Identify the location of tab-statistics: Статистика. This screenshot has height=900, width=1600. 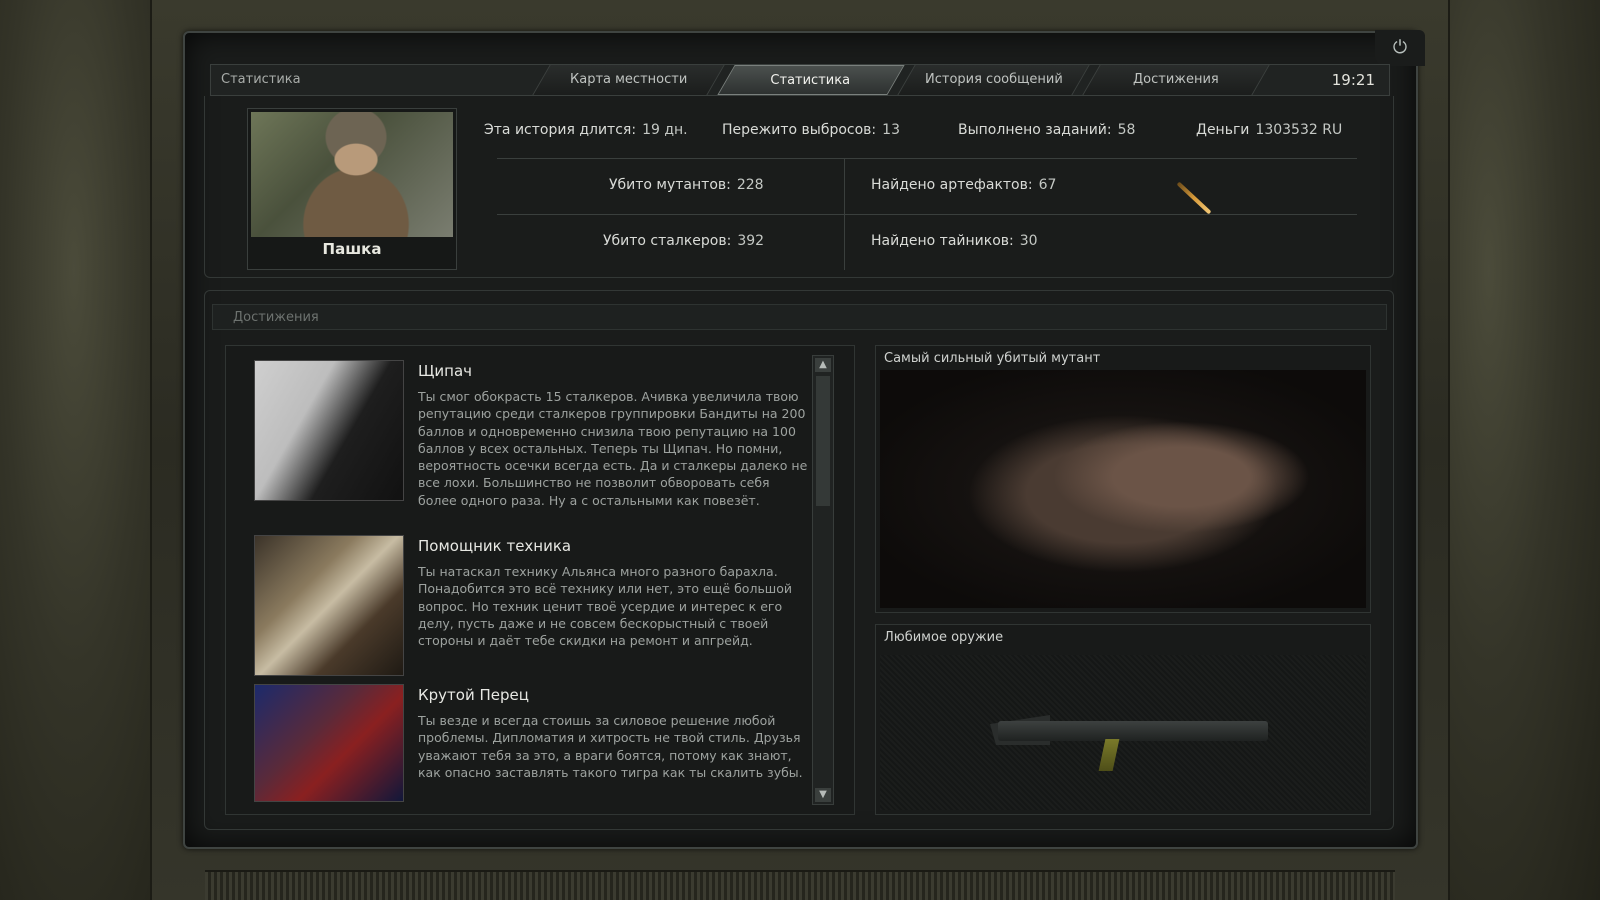
(811, 80).